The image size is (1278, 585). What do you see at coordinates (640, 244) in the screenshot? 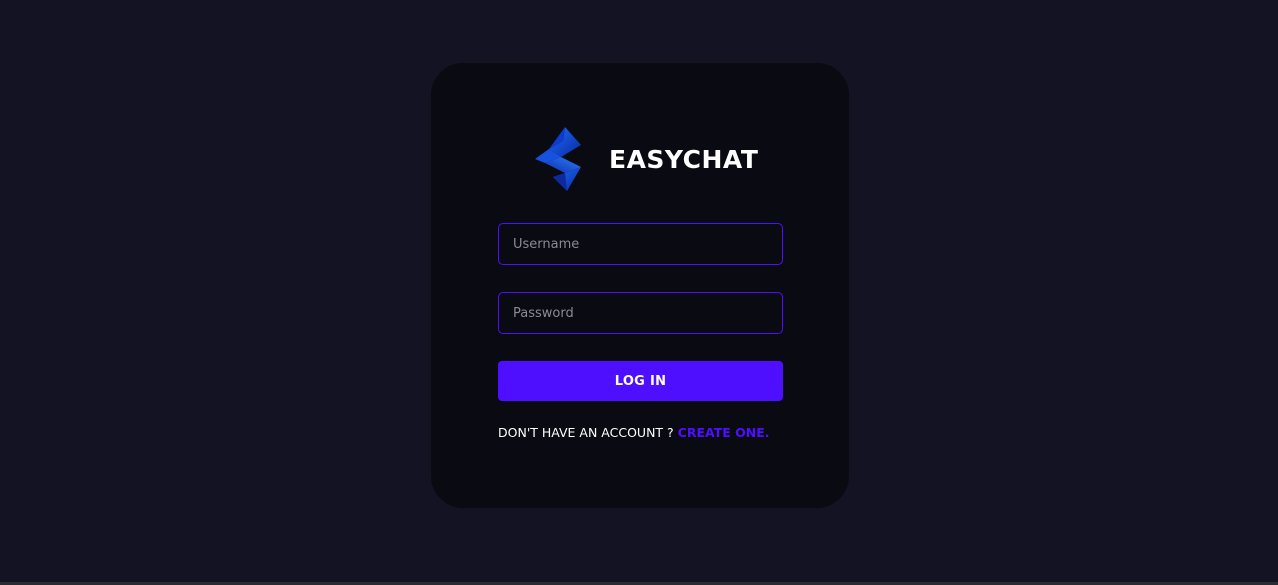
I see `username-input` at bounding box center [640, 244].